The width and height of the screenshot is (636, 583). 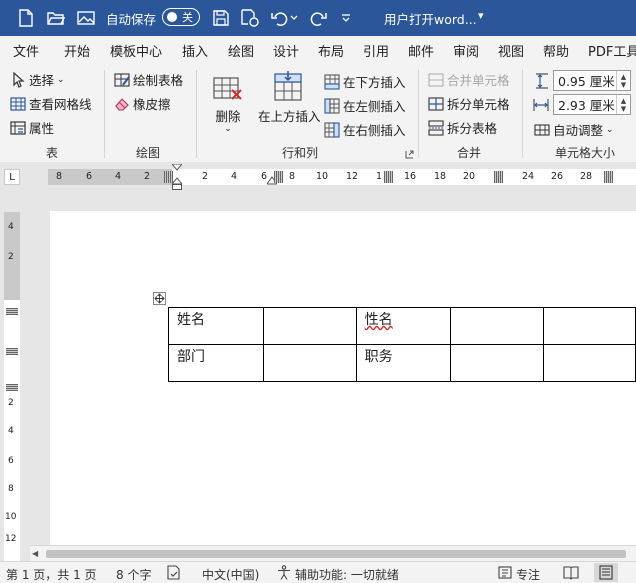 I want to click on insert-above-button: 在上方插入, so click(x=288, y=100).